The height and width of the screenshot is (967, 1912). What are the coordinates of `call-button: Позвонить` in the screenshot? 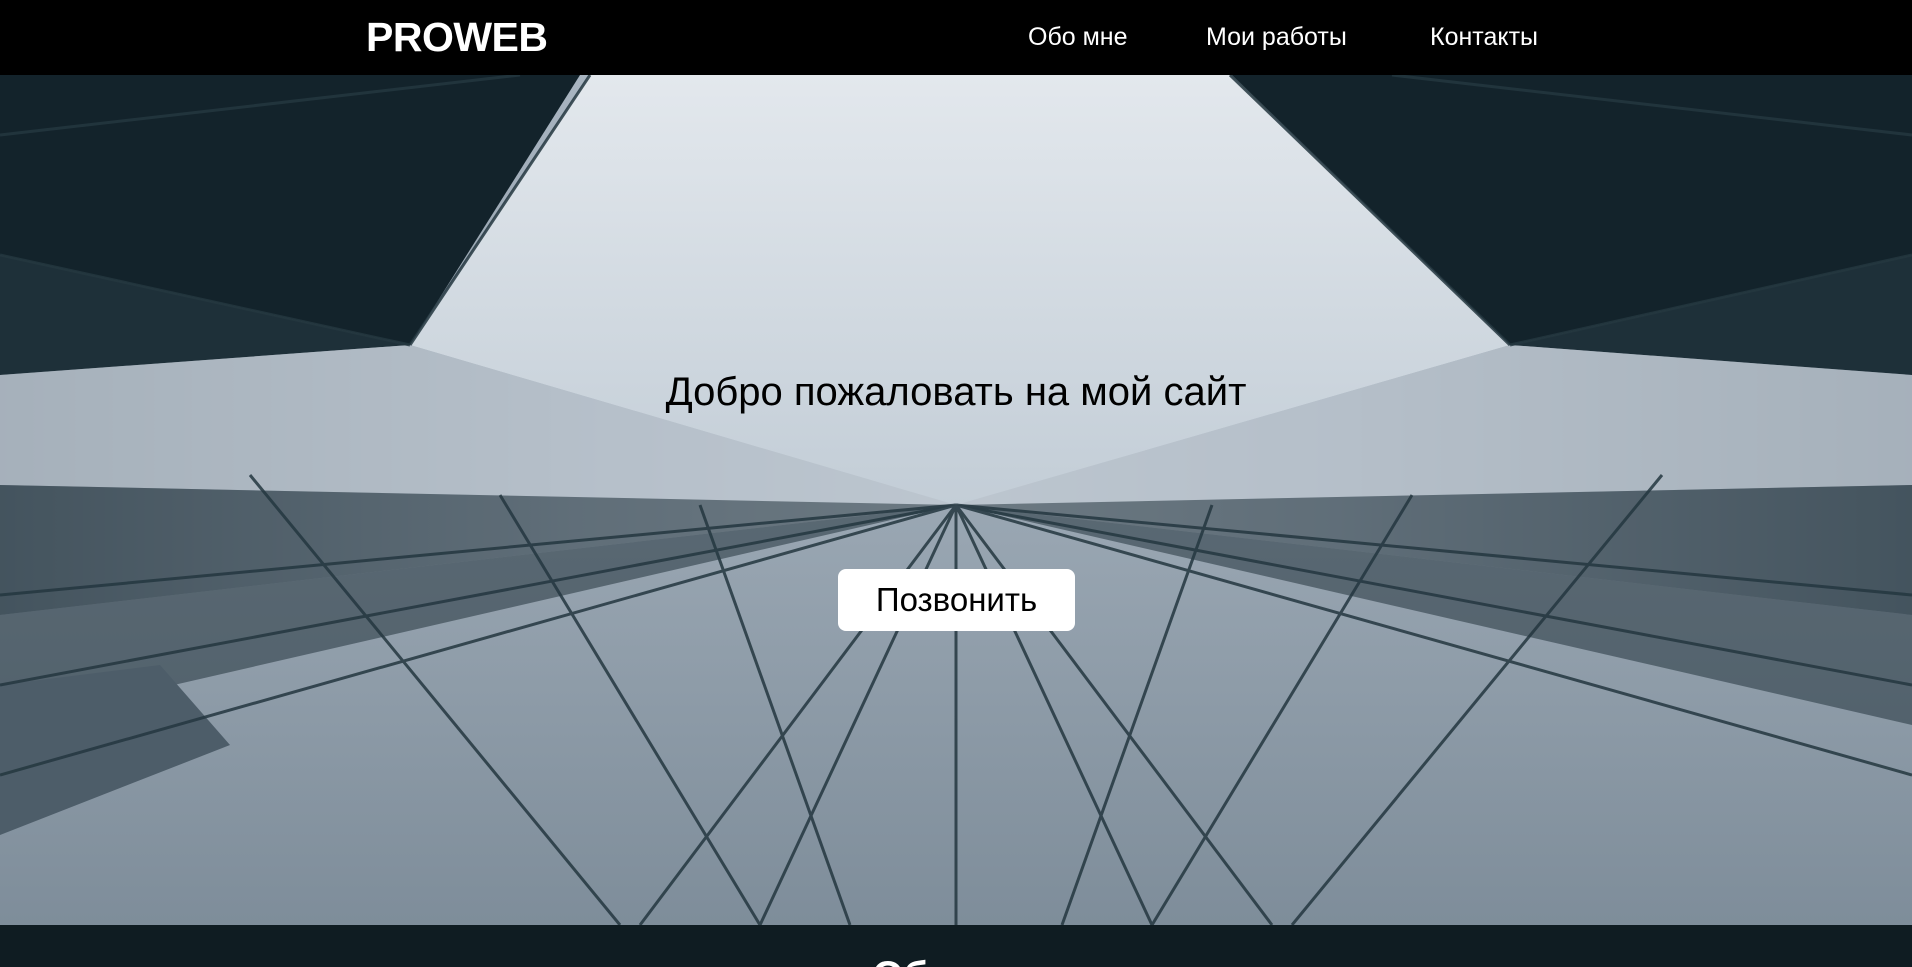 It's located at (956, 600).